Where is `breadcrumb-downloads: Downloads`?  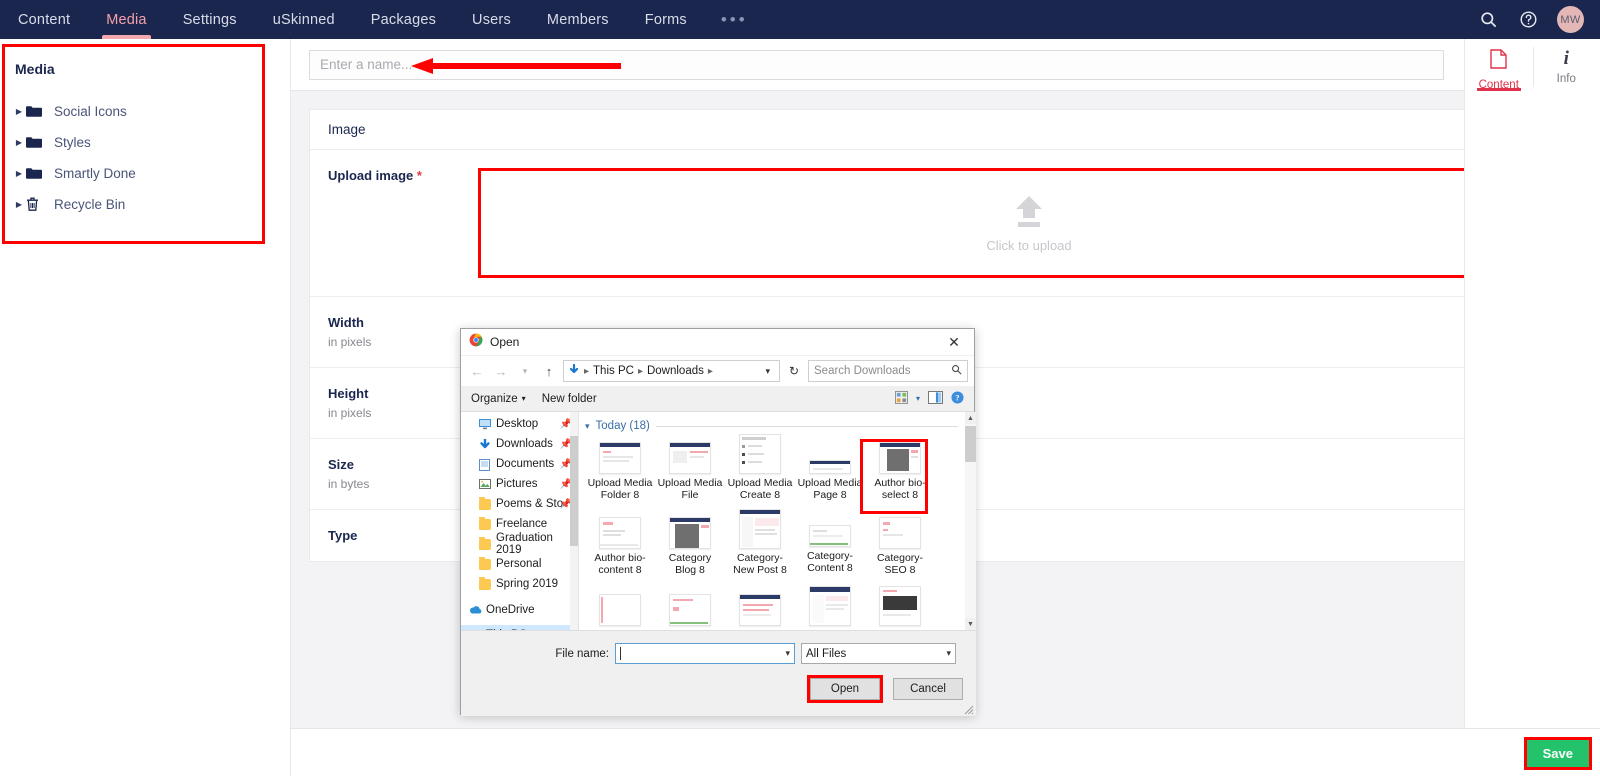 breadcrumb-downloads: Downloads is located at coordinates (675, 371).